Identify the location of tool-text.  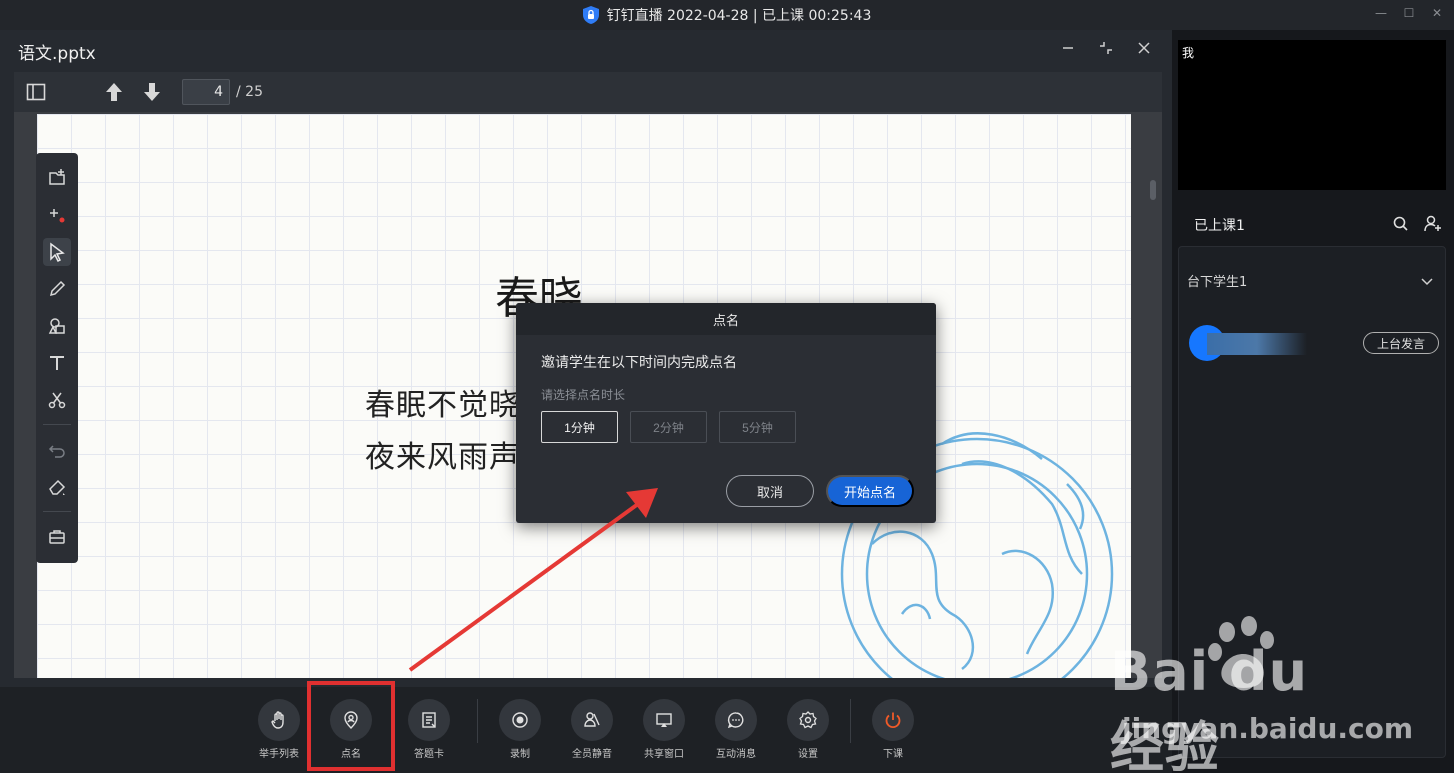
(57, 362).